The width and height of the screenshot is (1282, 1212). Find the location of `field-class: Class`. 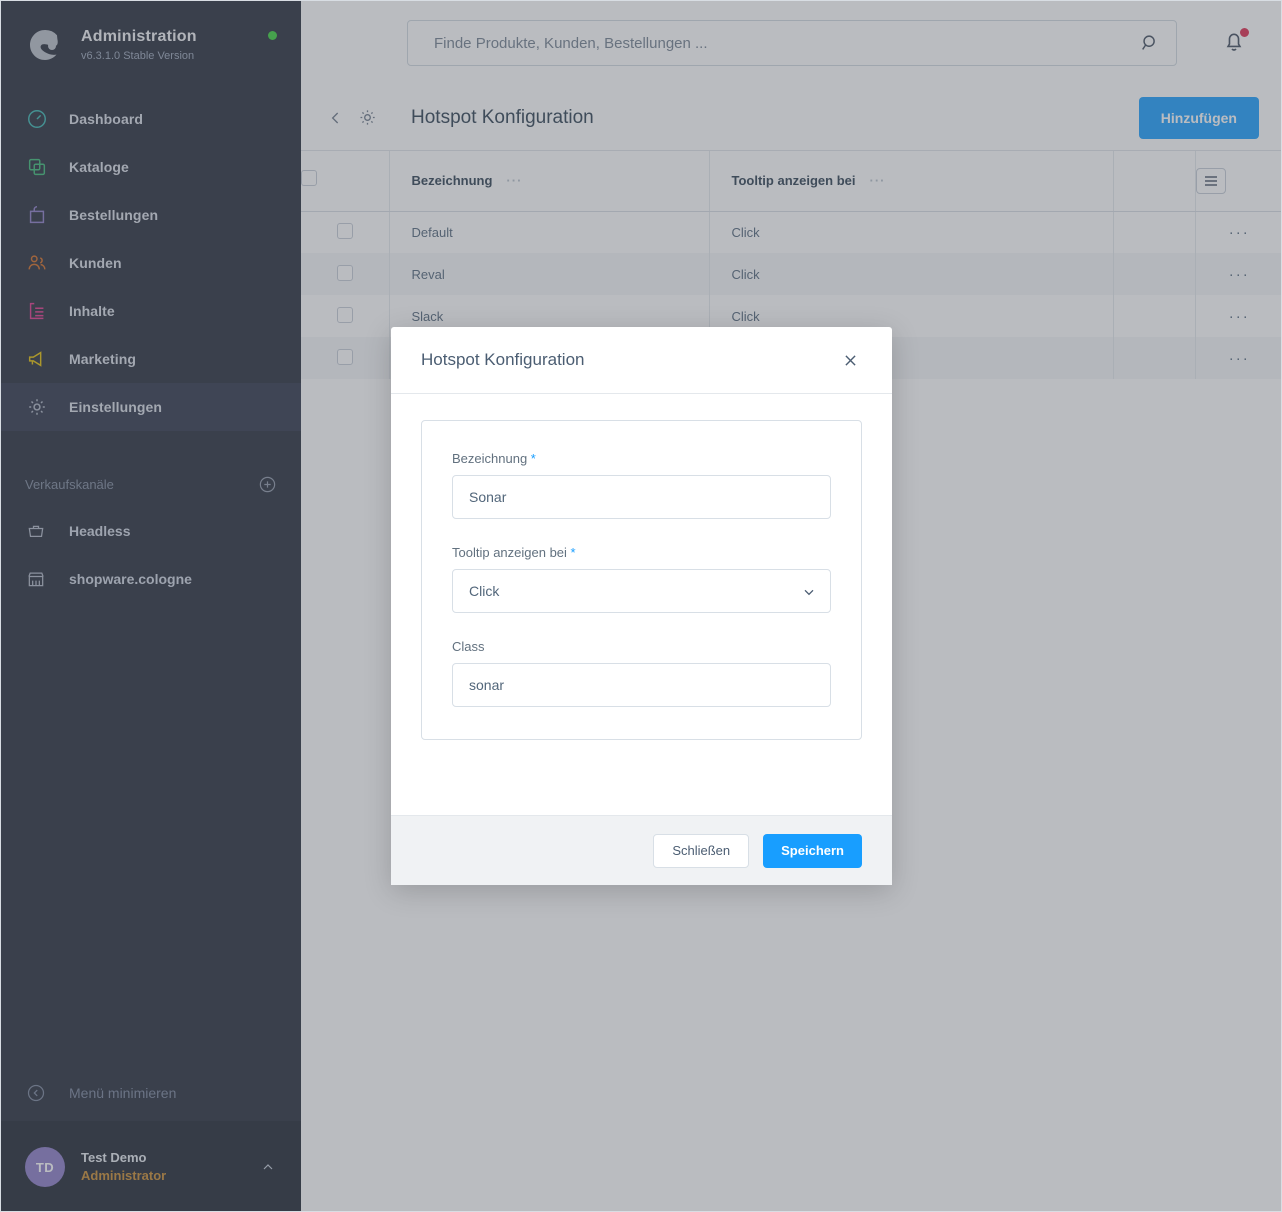

field-class: Class is located at coordinates (641, 673).